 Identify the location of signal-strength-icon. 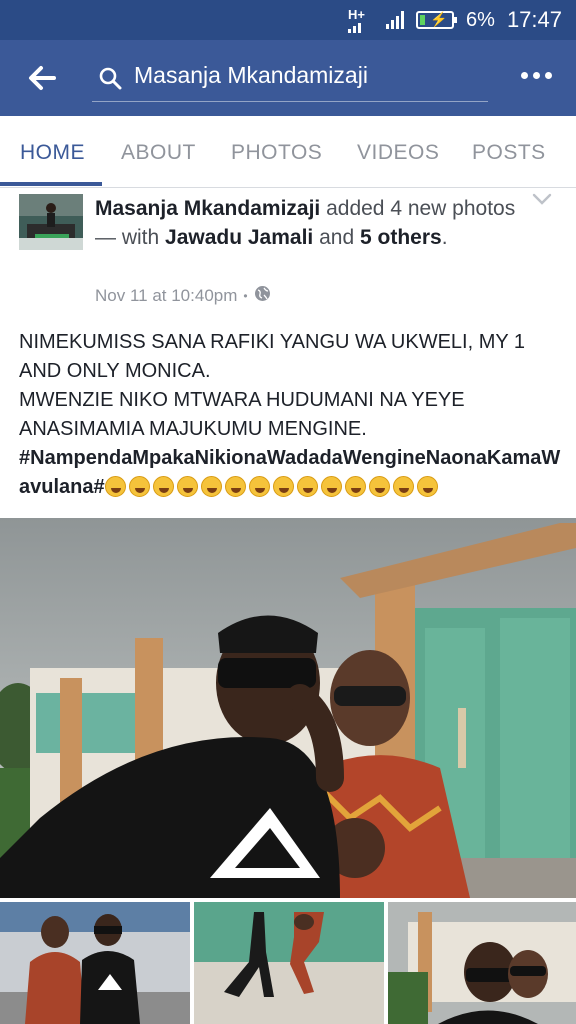
(395, 20).